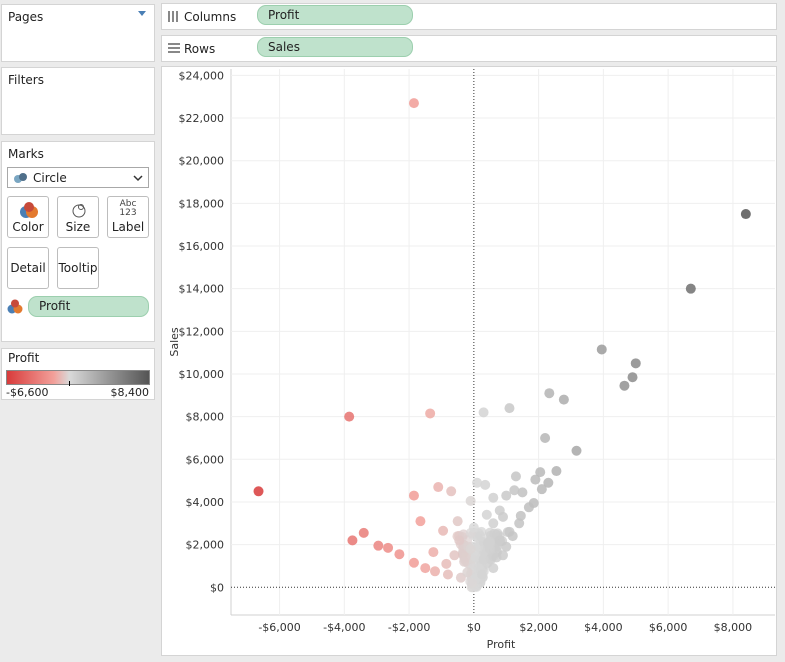 The height and width of the screenshot is (662, 785). What do you see at coordinates (335, 15) in the screenshot?
I see `columns-profit-pill: Profit` at bounding box center [335, 15].